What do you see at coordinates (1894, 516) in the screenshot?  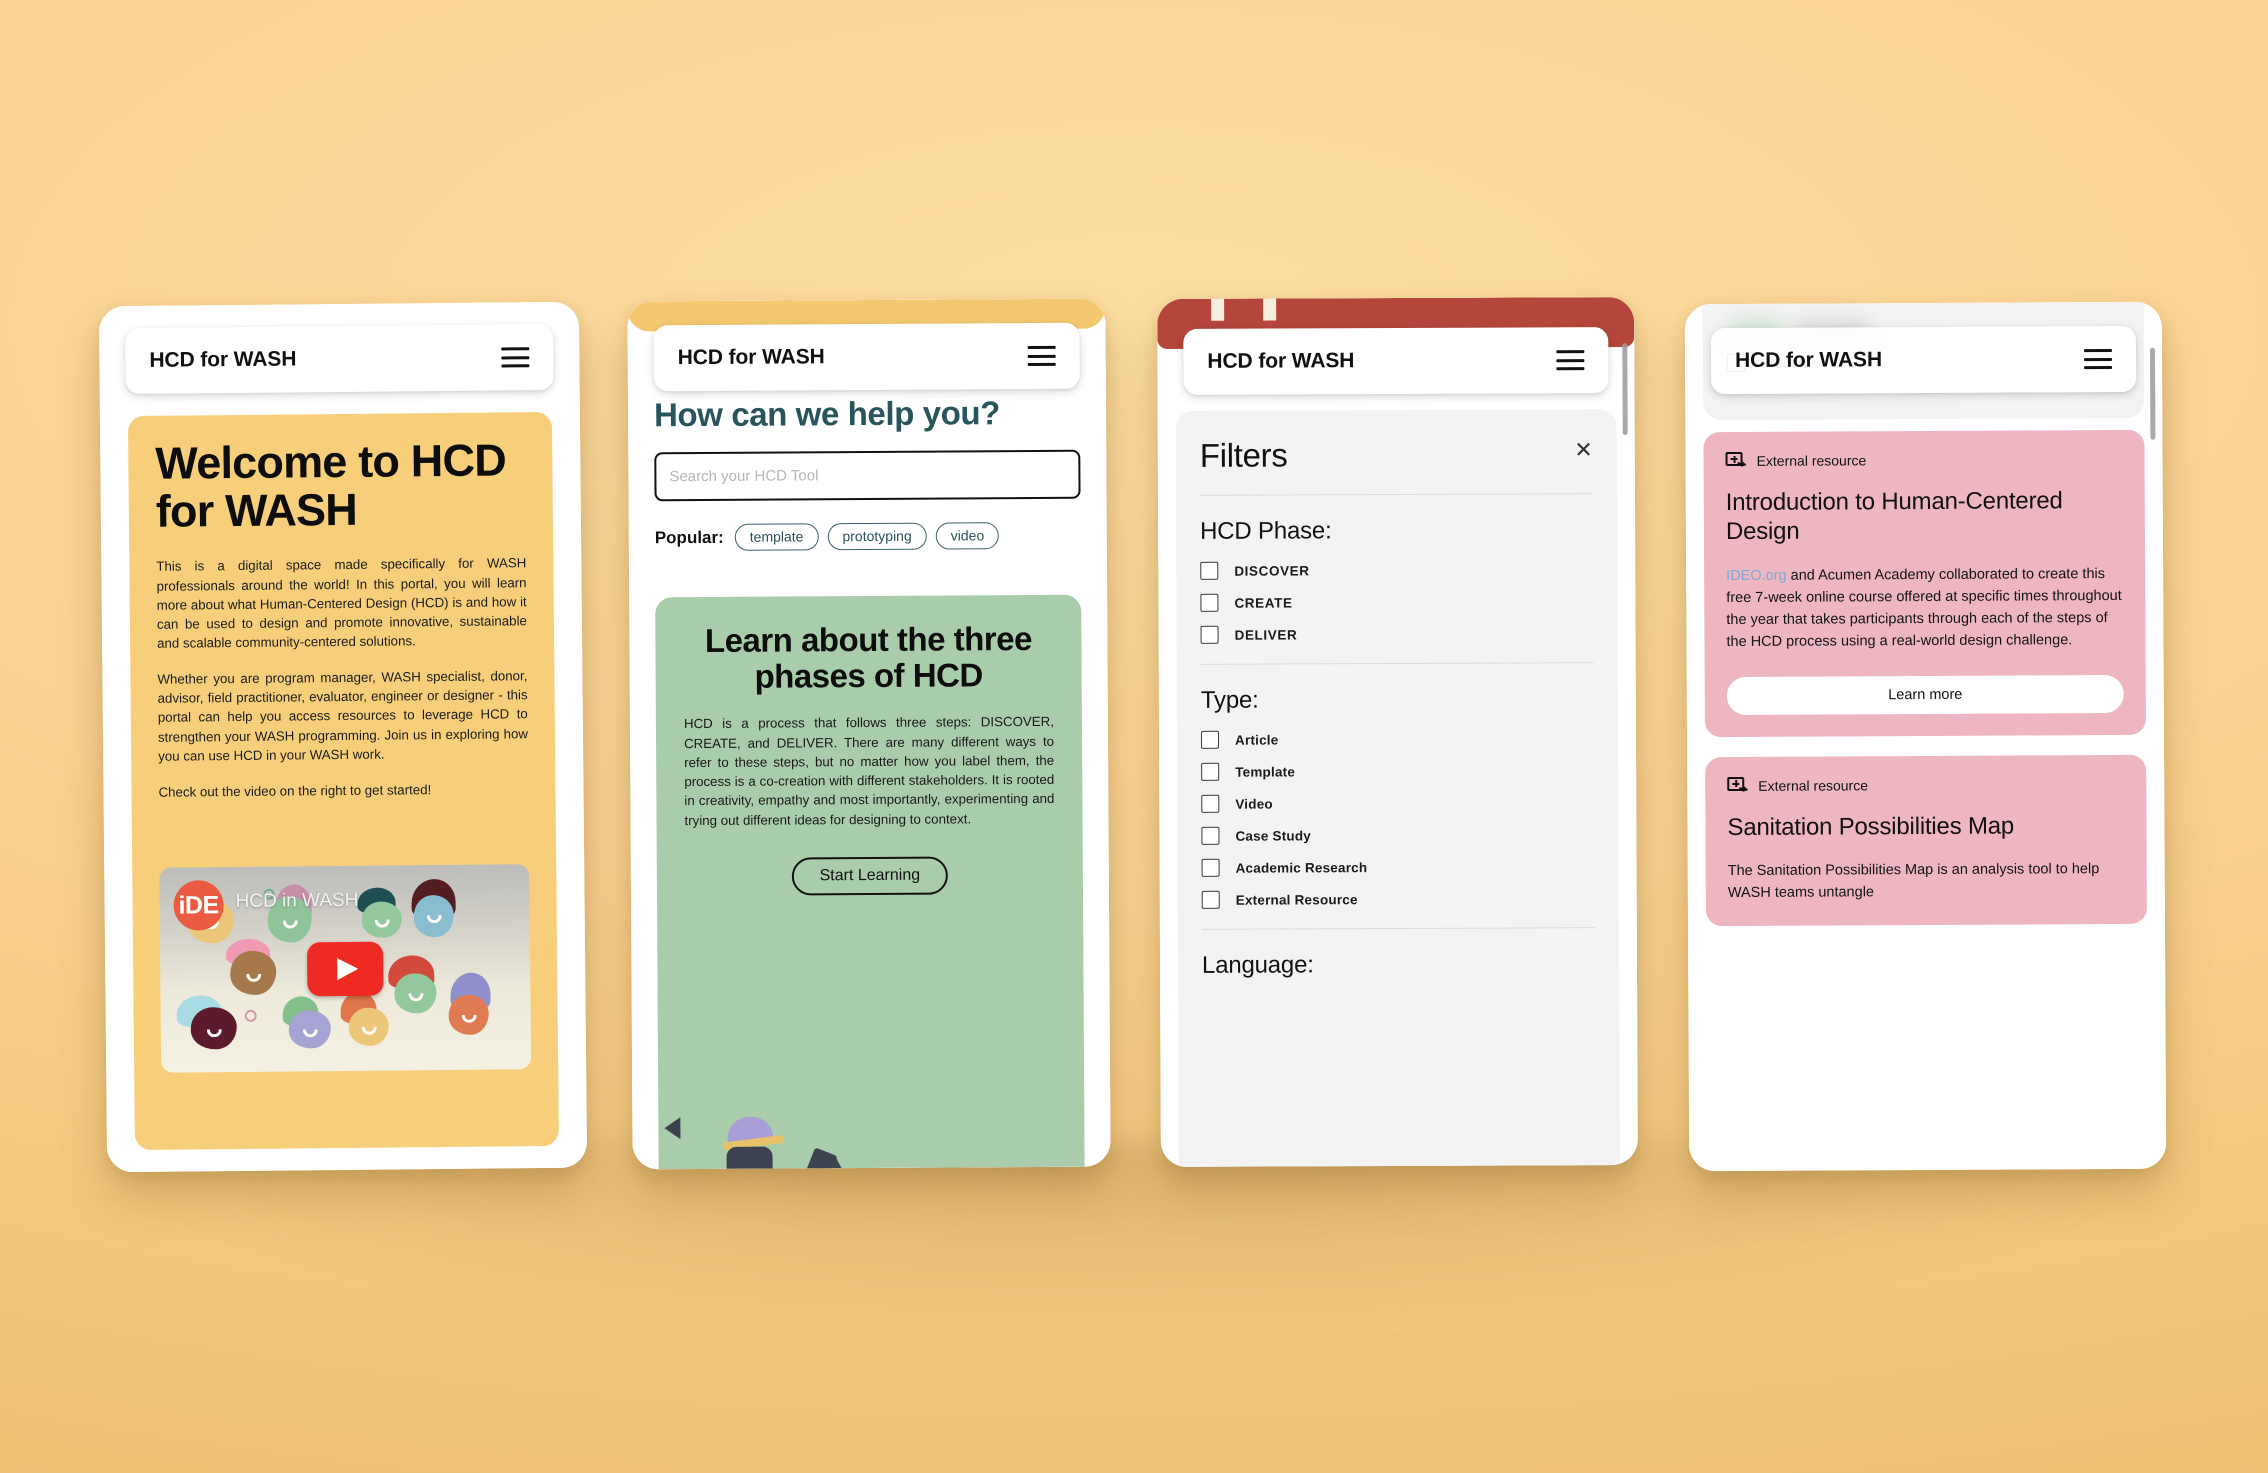 I see `resource-title: Introduction to Human-Centered Design` at bounding box center [1894, 516].